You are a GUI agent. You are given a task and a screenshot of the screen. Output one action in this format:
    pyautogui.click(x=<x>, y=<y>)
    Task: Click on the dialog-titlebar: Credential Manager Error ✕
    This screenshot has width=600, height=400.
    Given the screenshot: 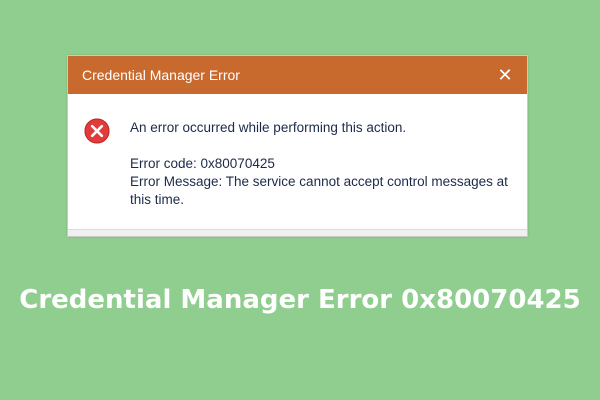 What is the action you would take?
    pyautogui.click(x=297, y=75)
    